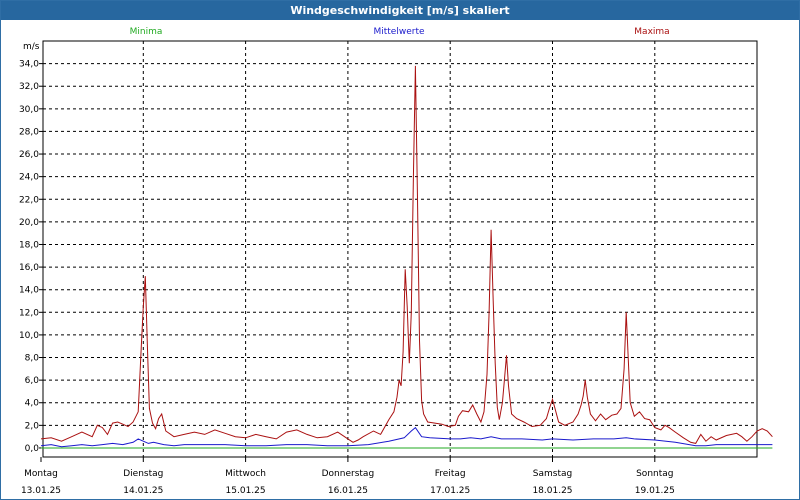  What do you see at coordinates (348, 491) in the screenshot?
I see `x-tick-date-label: 16.01.25` at bounding box center [348, 491].